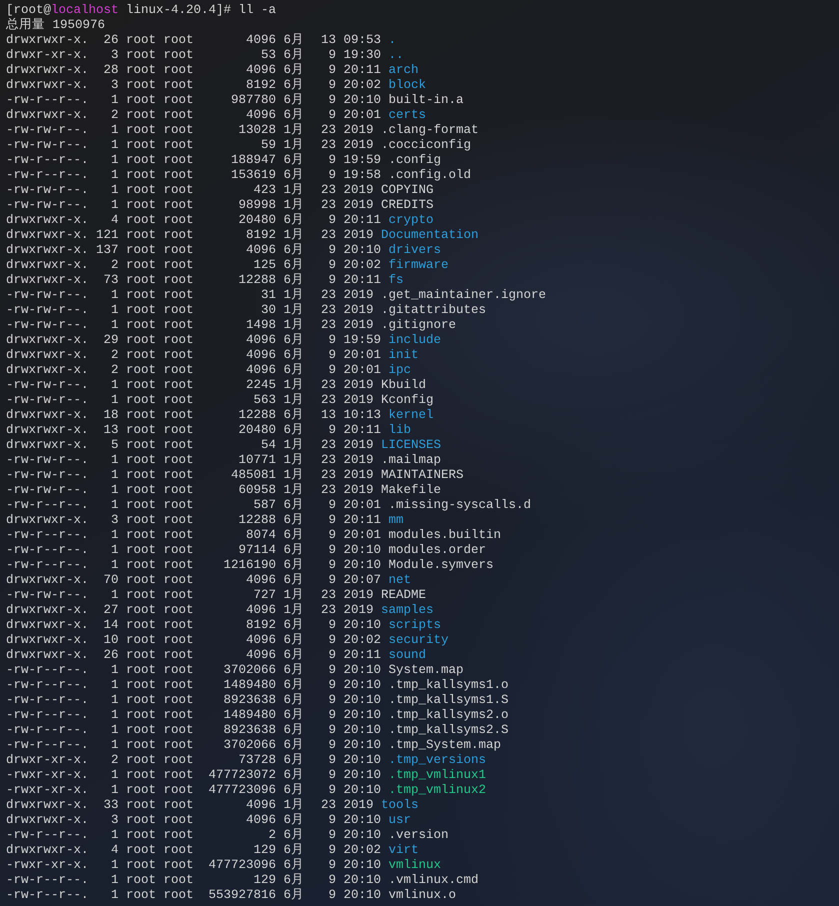  I want to click on file-size: 30, so click(268, 310).